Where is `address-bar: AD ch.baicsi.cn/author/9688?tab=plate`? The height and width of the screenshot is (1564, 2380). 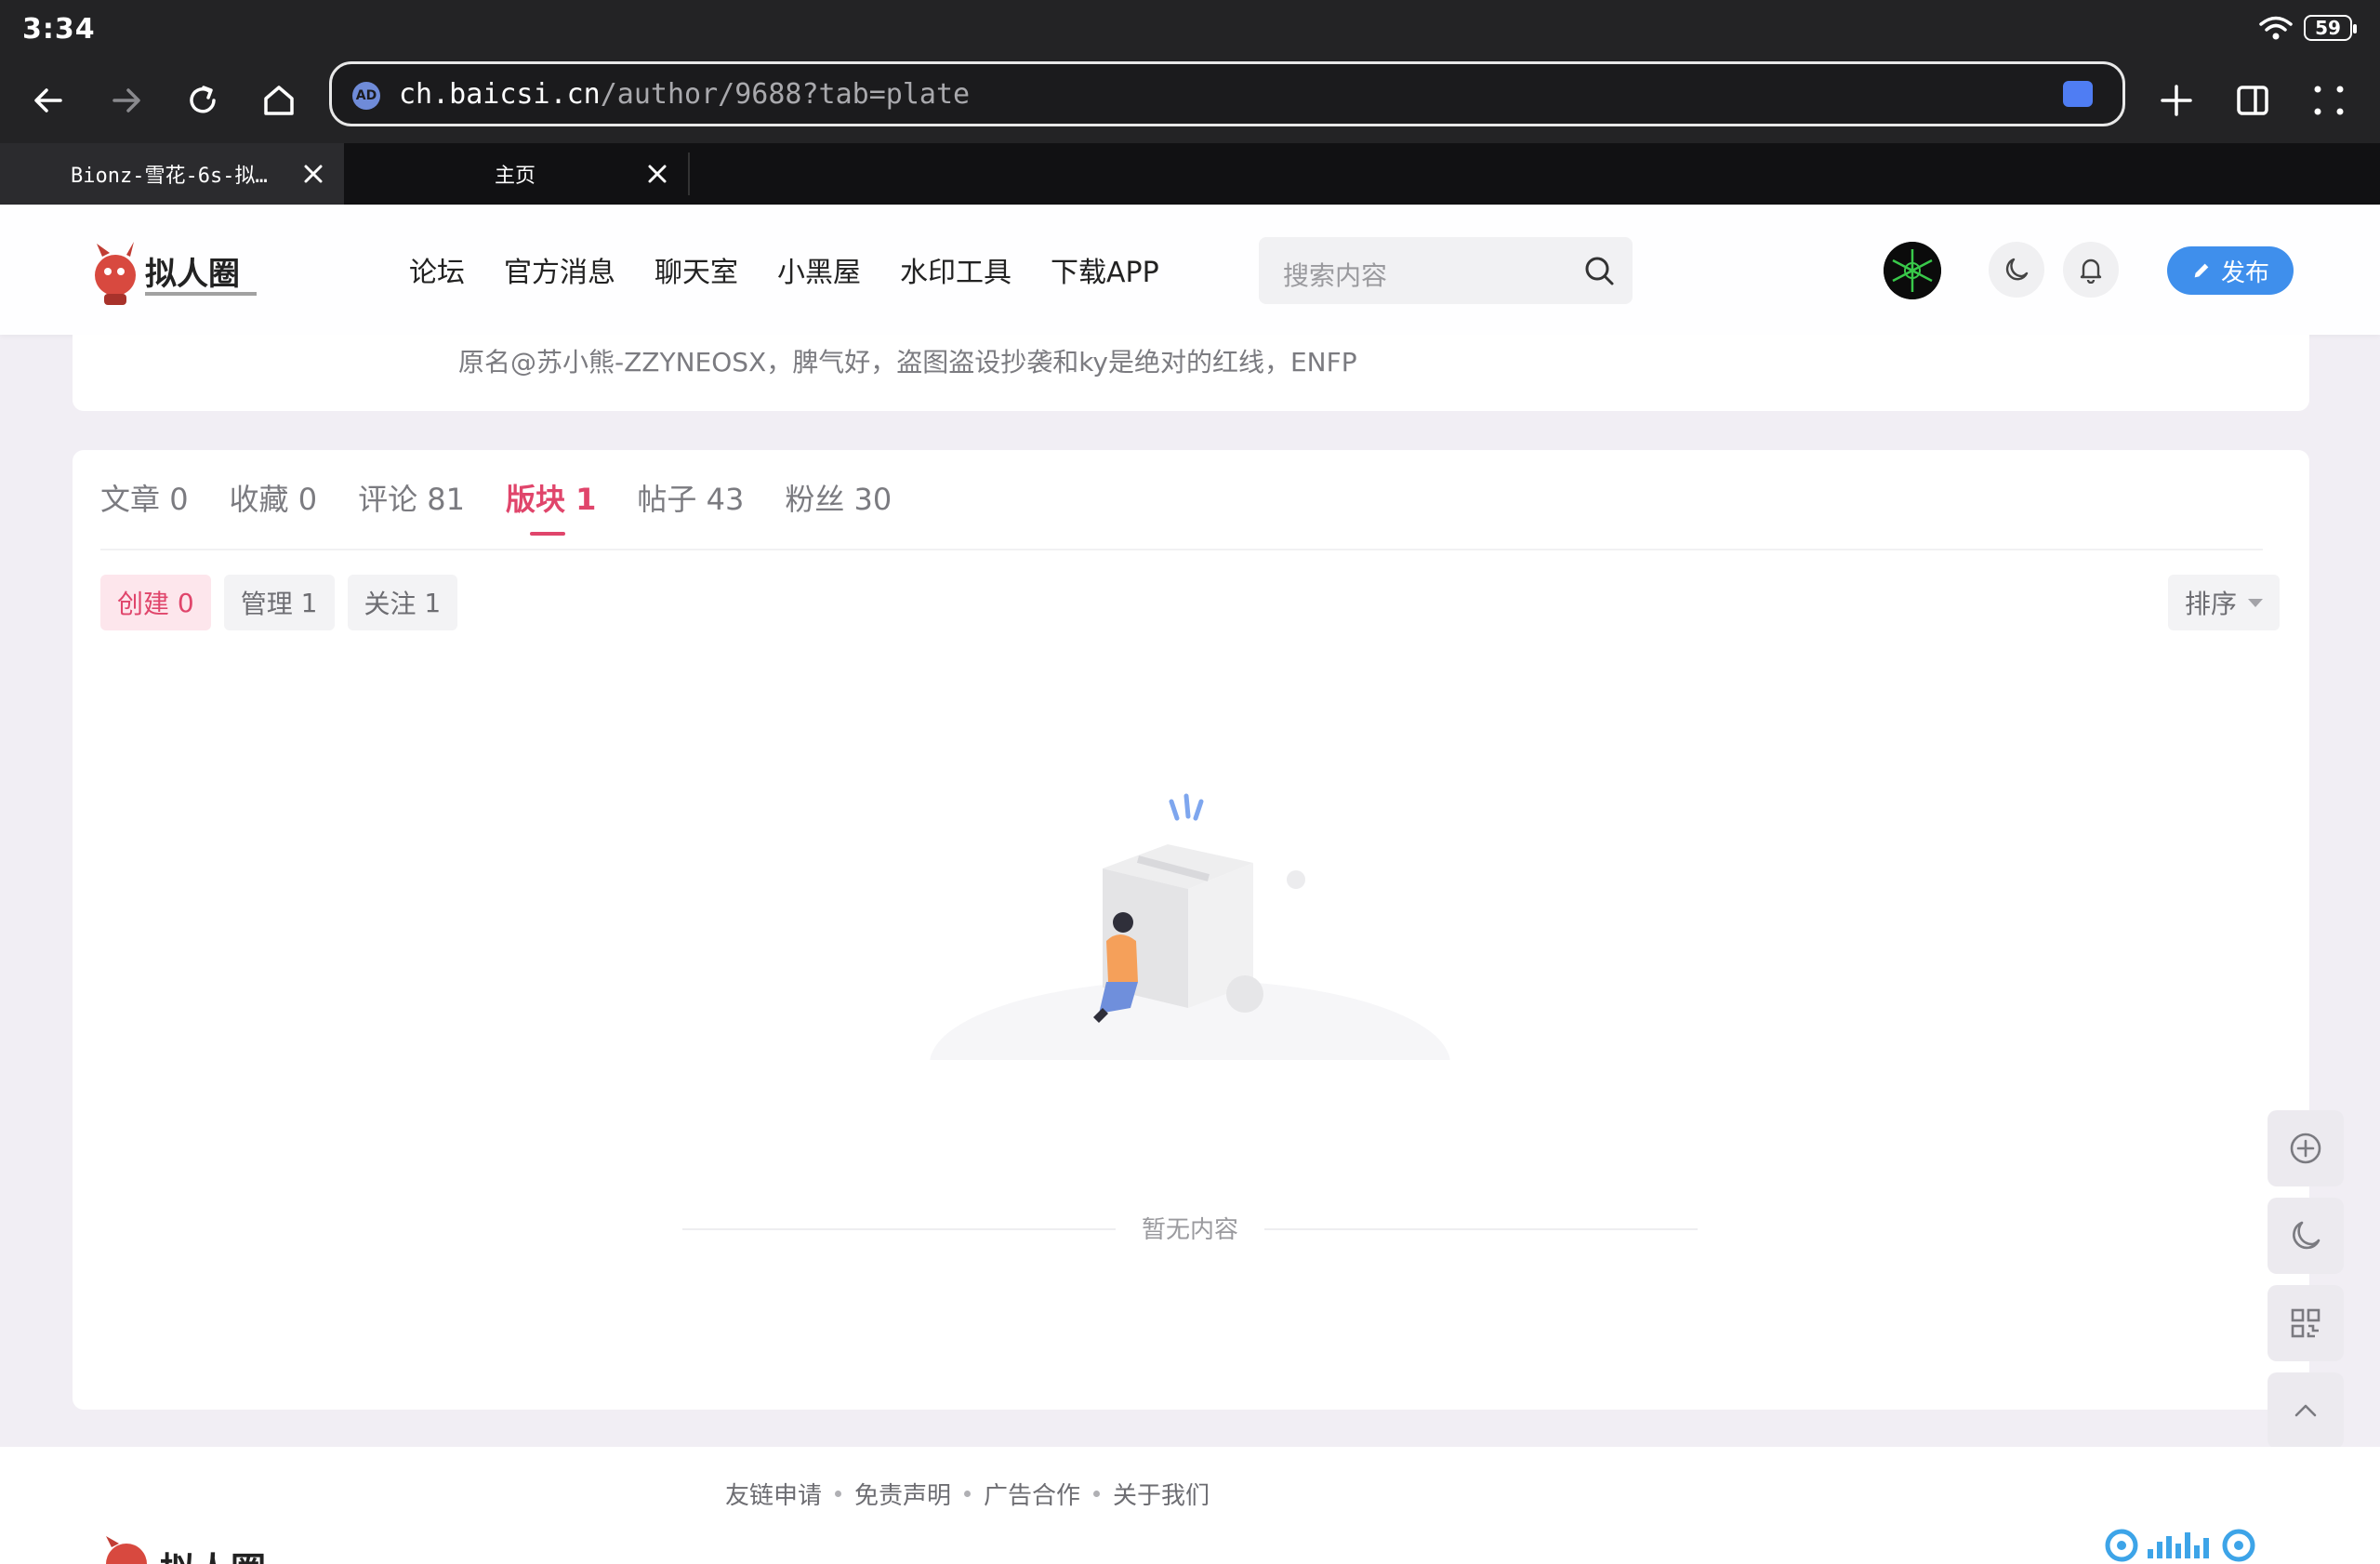
address-bar: AD ch.baicsi.cn/author/9688?tab=plate is located at coordinates (1227, 93).